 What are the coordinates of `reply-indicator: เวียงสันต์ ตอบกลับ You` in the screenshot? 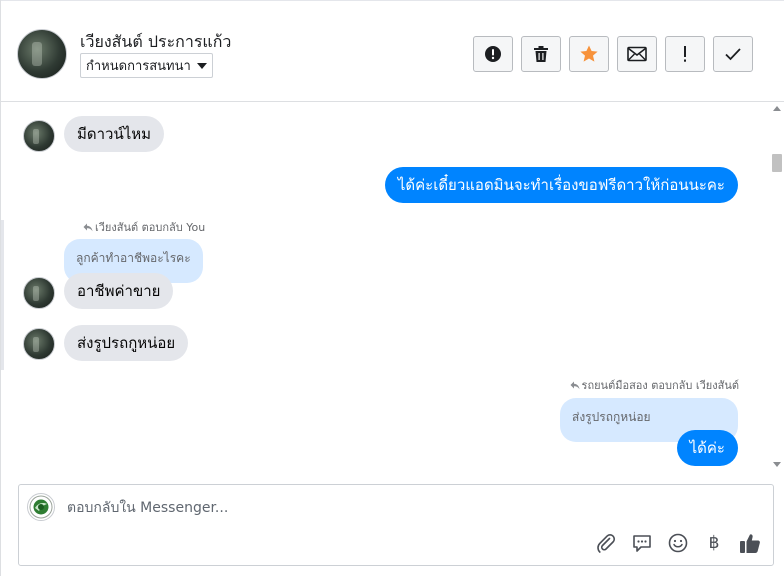 It's located at (144, 227).